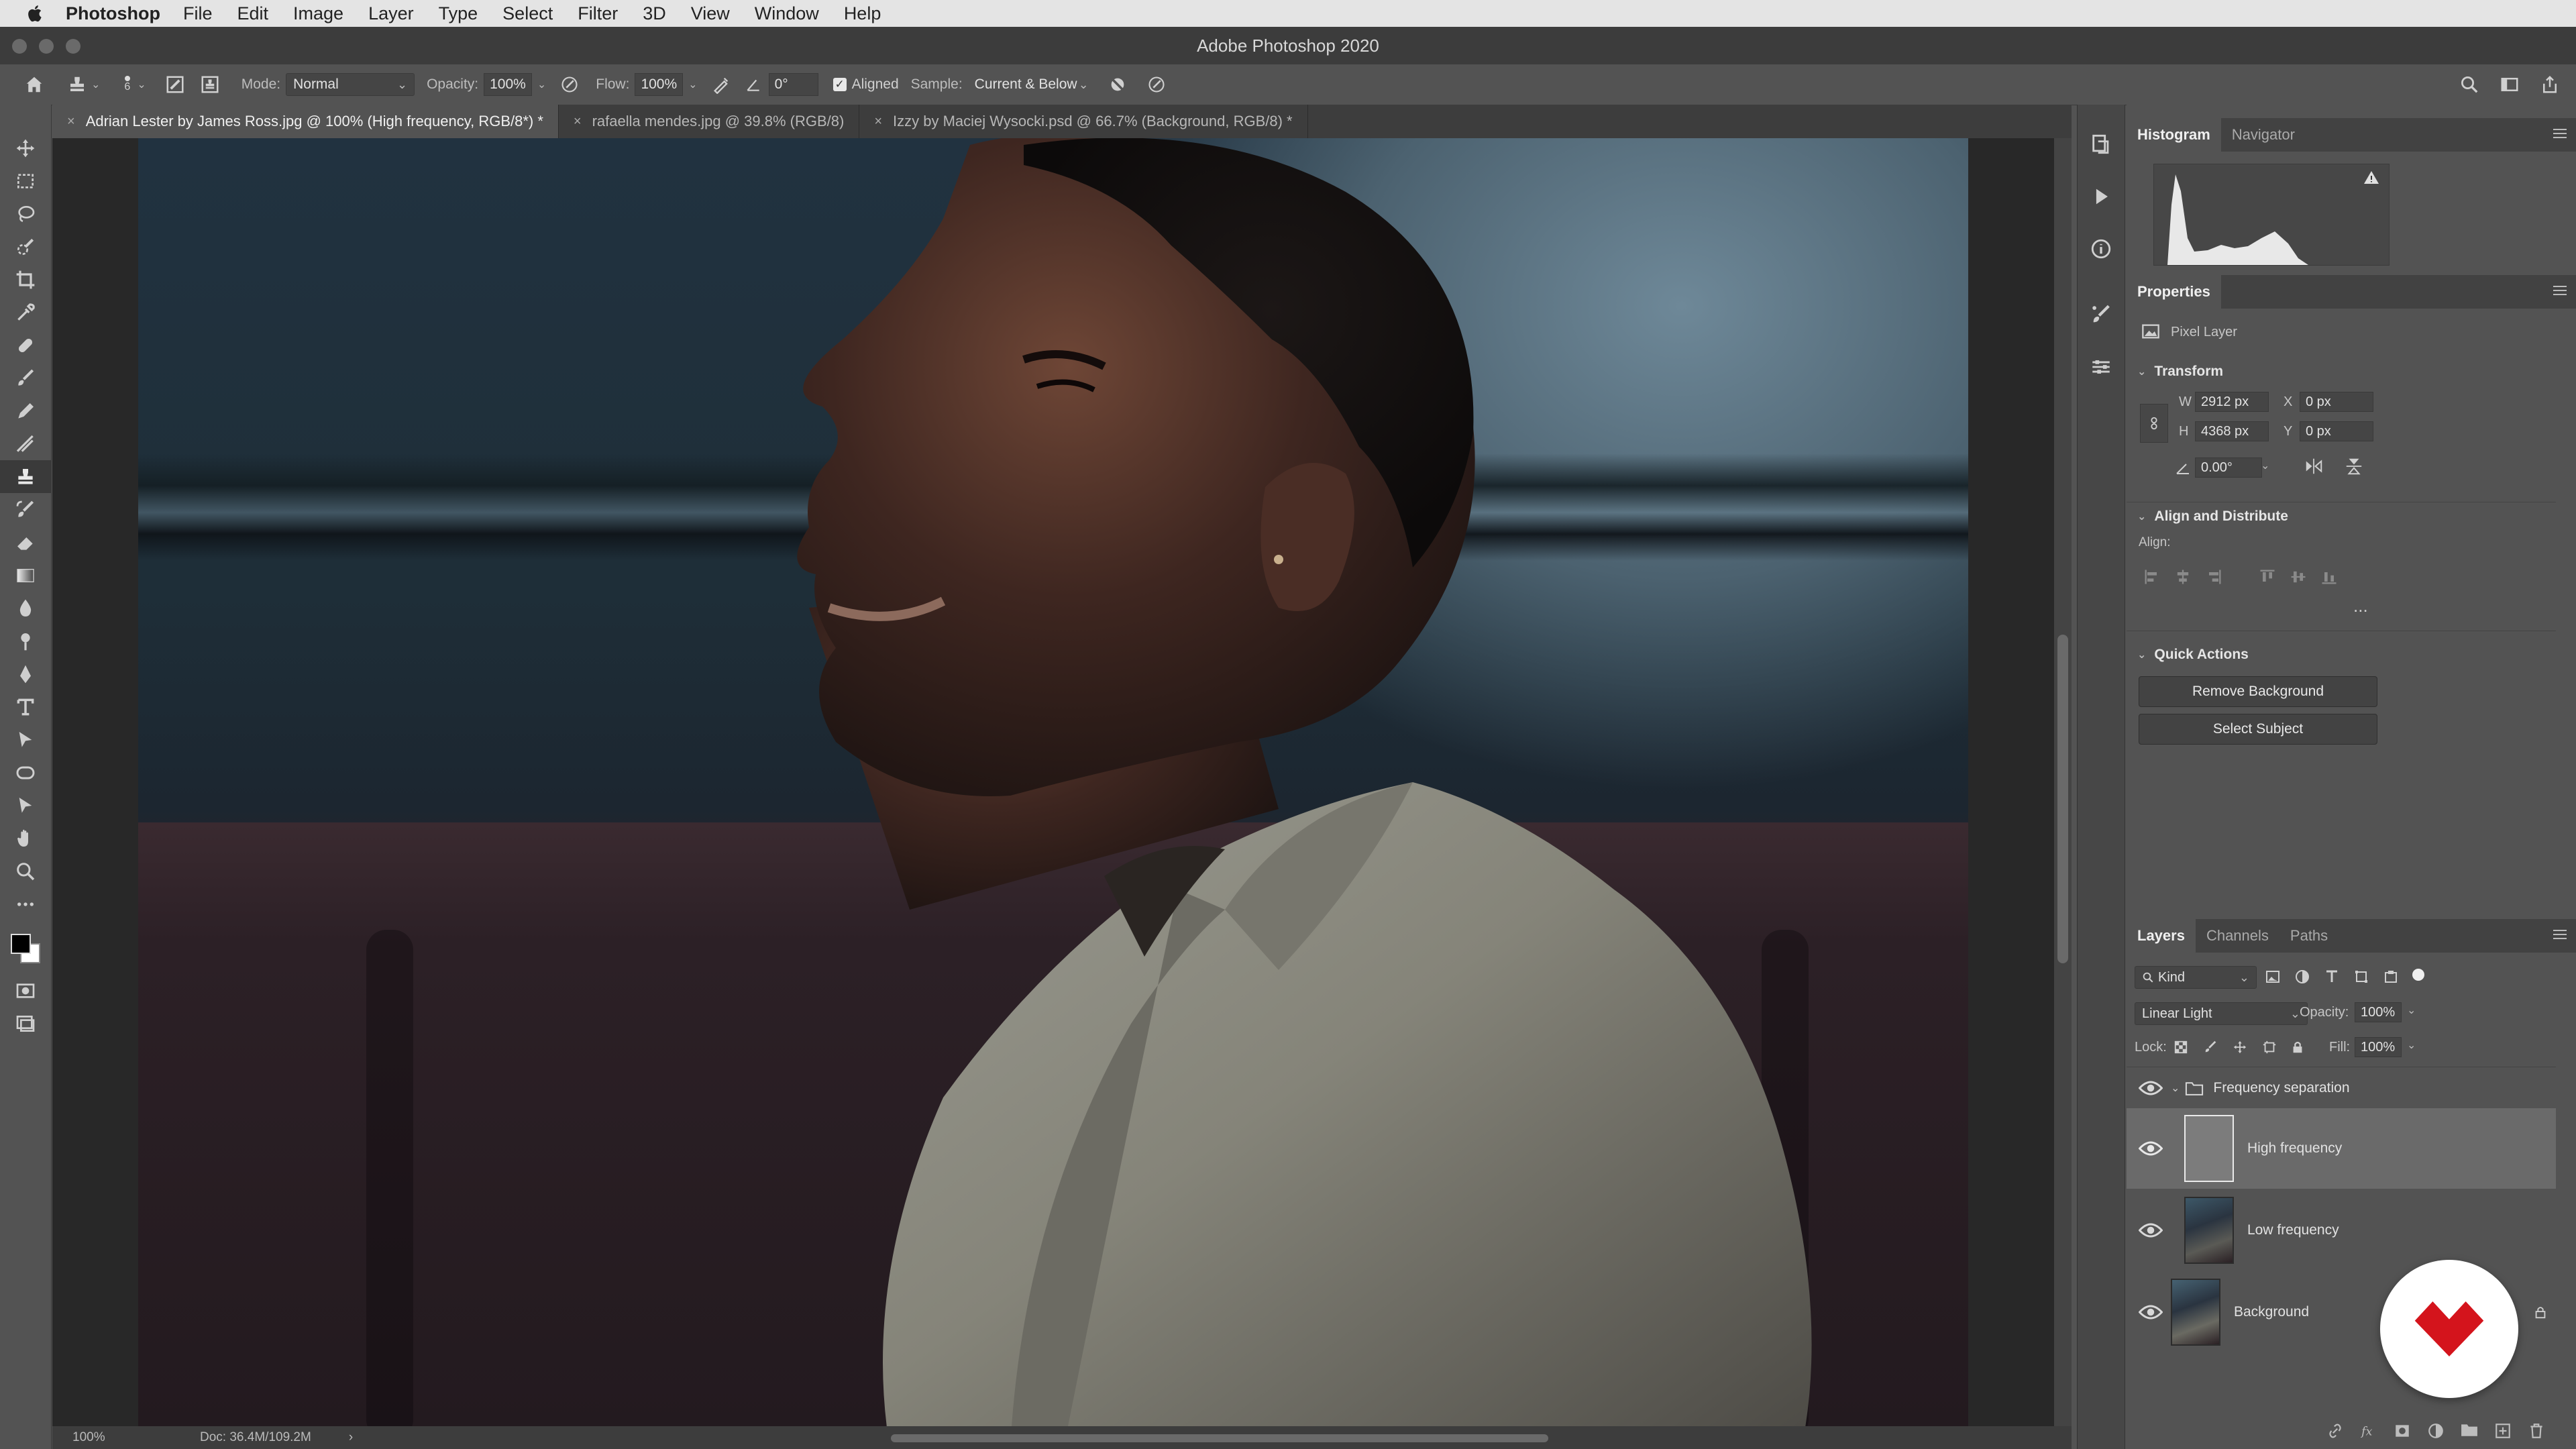 Image resolution: width=2576 pixels, height=1449 pixels. I want to click on width-field: 2912 px, so click(2232, 402).